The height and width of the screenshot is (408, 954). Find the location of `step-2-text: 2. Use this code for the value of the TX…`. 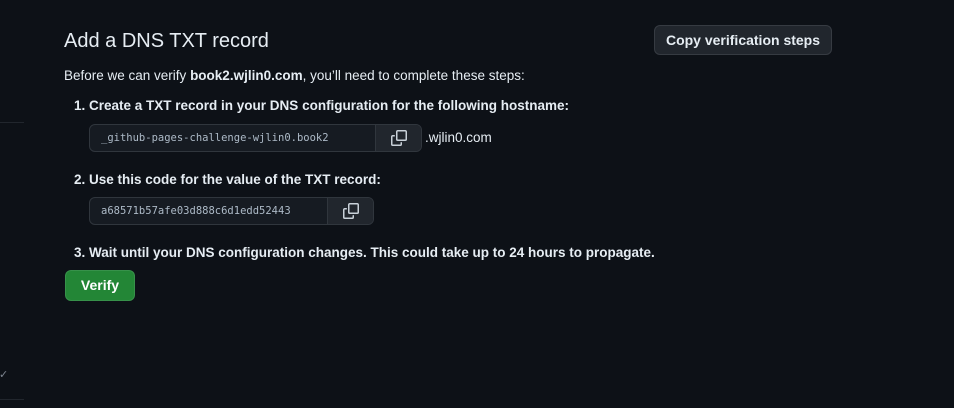

step-2-text: 2. Use this code for the value of the TX… is located at coordinates (227, 179).